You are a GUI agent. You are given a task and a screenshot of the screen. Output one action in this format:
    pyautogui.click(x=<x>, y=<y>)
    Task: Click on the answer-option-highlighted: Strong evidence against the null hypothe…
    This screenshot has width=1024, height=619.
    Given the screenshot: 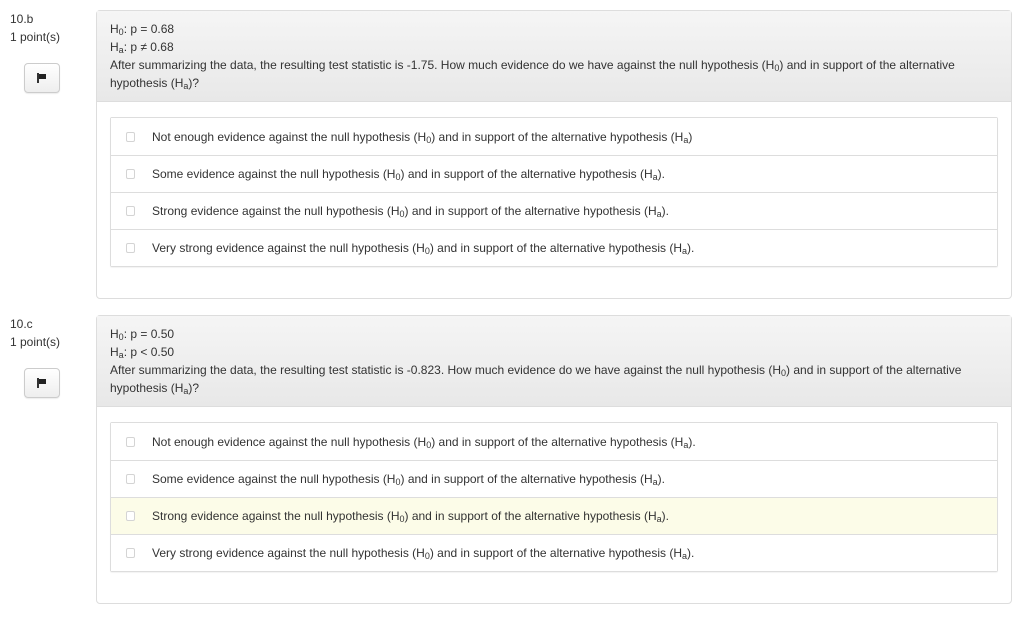 What is the action you would take?
    pyautogui.click(x=554, y=515)
    